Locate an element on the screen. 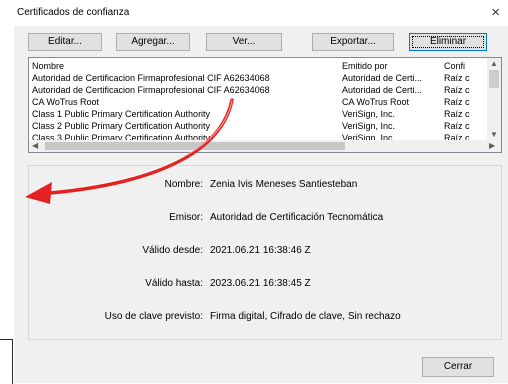  column-header-issued-by: Emitido por is located at coordinates (391, 66).